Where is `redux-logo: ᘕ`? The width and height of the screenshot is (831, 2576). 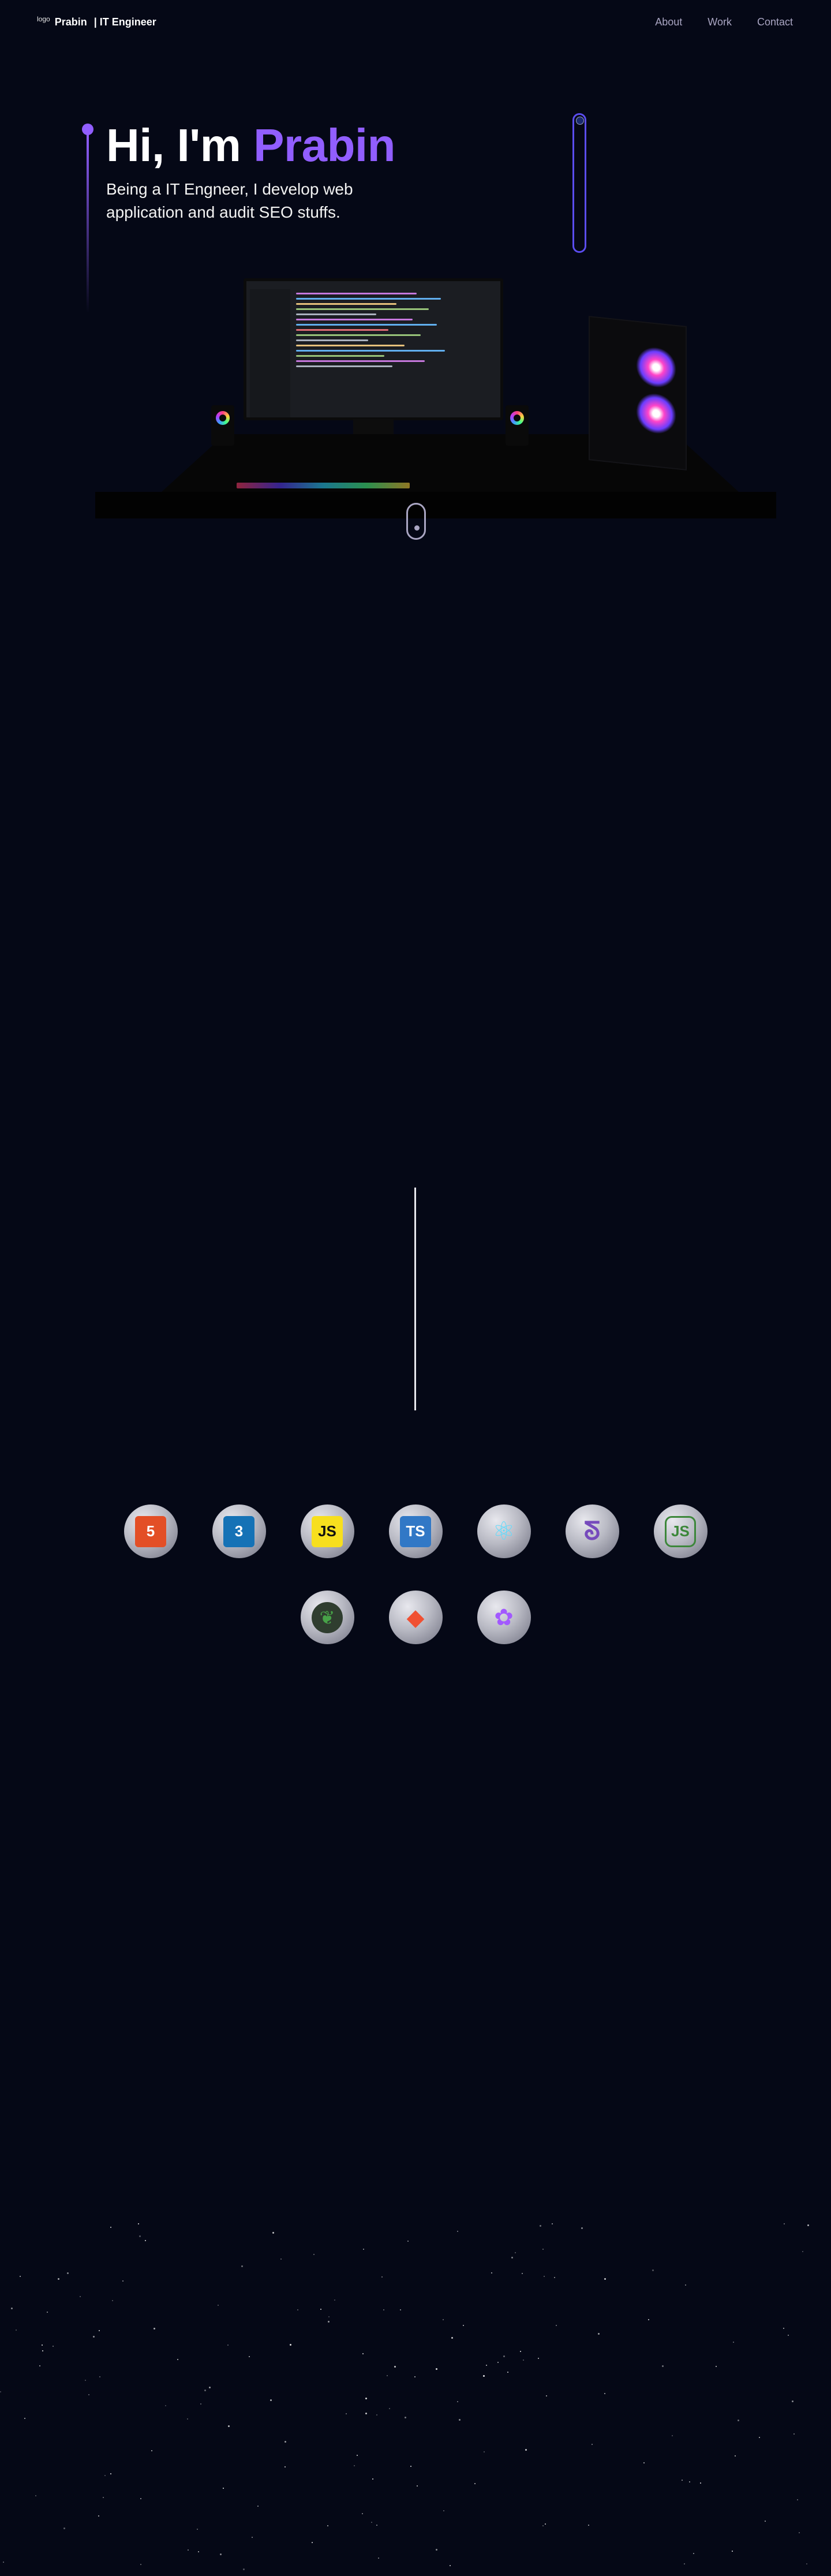 redux-logo: ᘕ is located at coordinates (592, 1531).